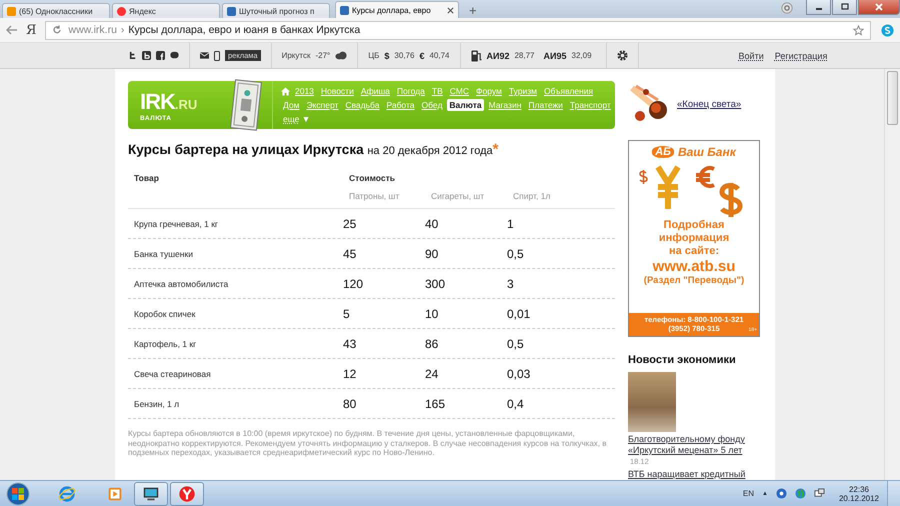 This screenshot has width=900, height=506. What do you see at coordinates (522, 91) in the screenshot?
I see `nav-link: Туризм` at bounding box center [522, 91].